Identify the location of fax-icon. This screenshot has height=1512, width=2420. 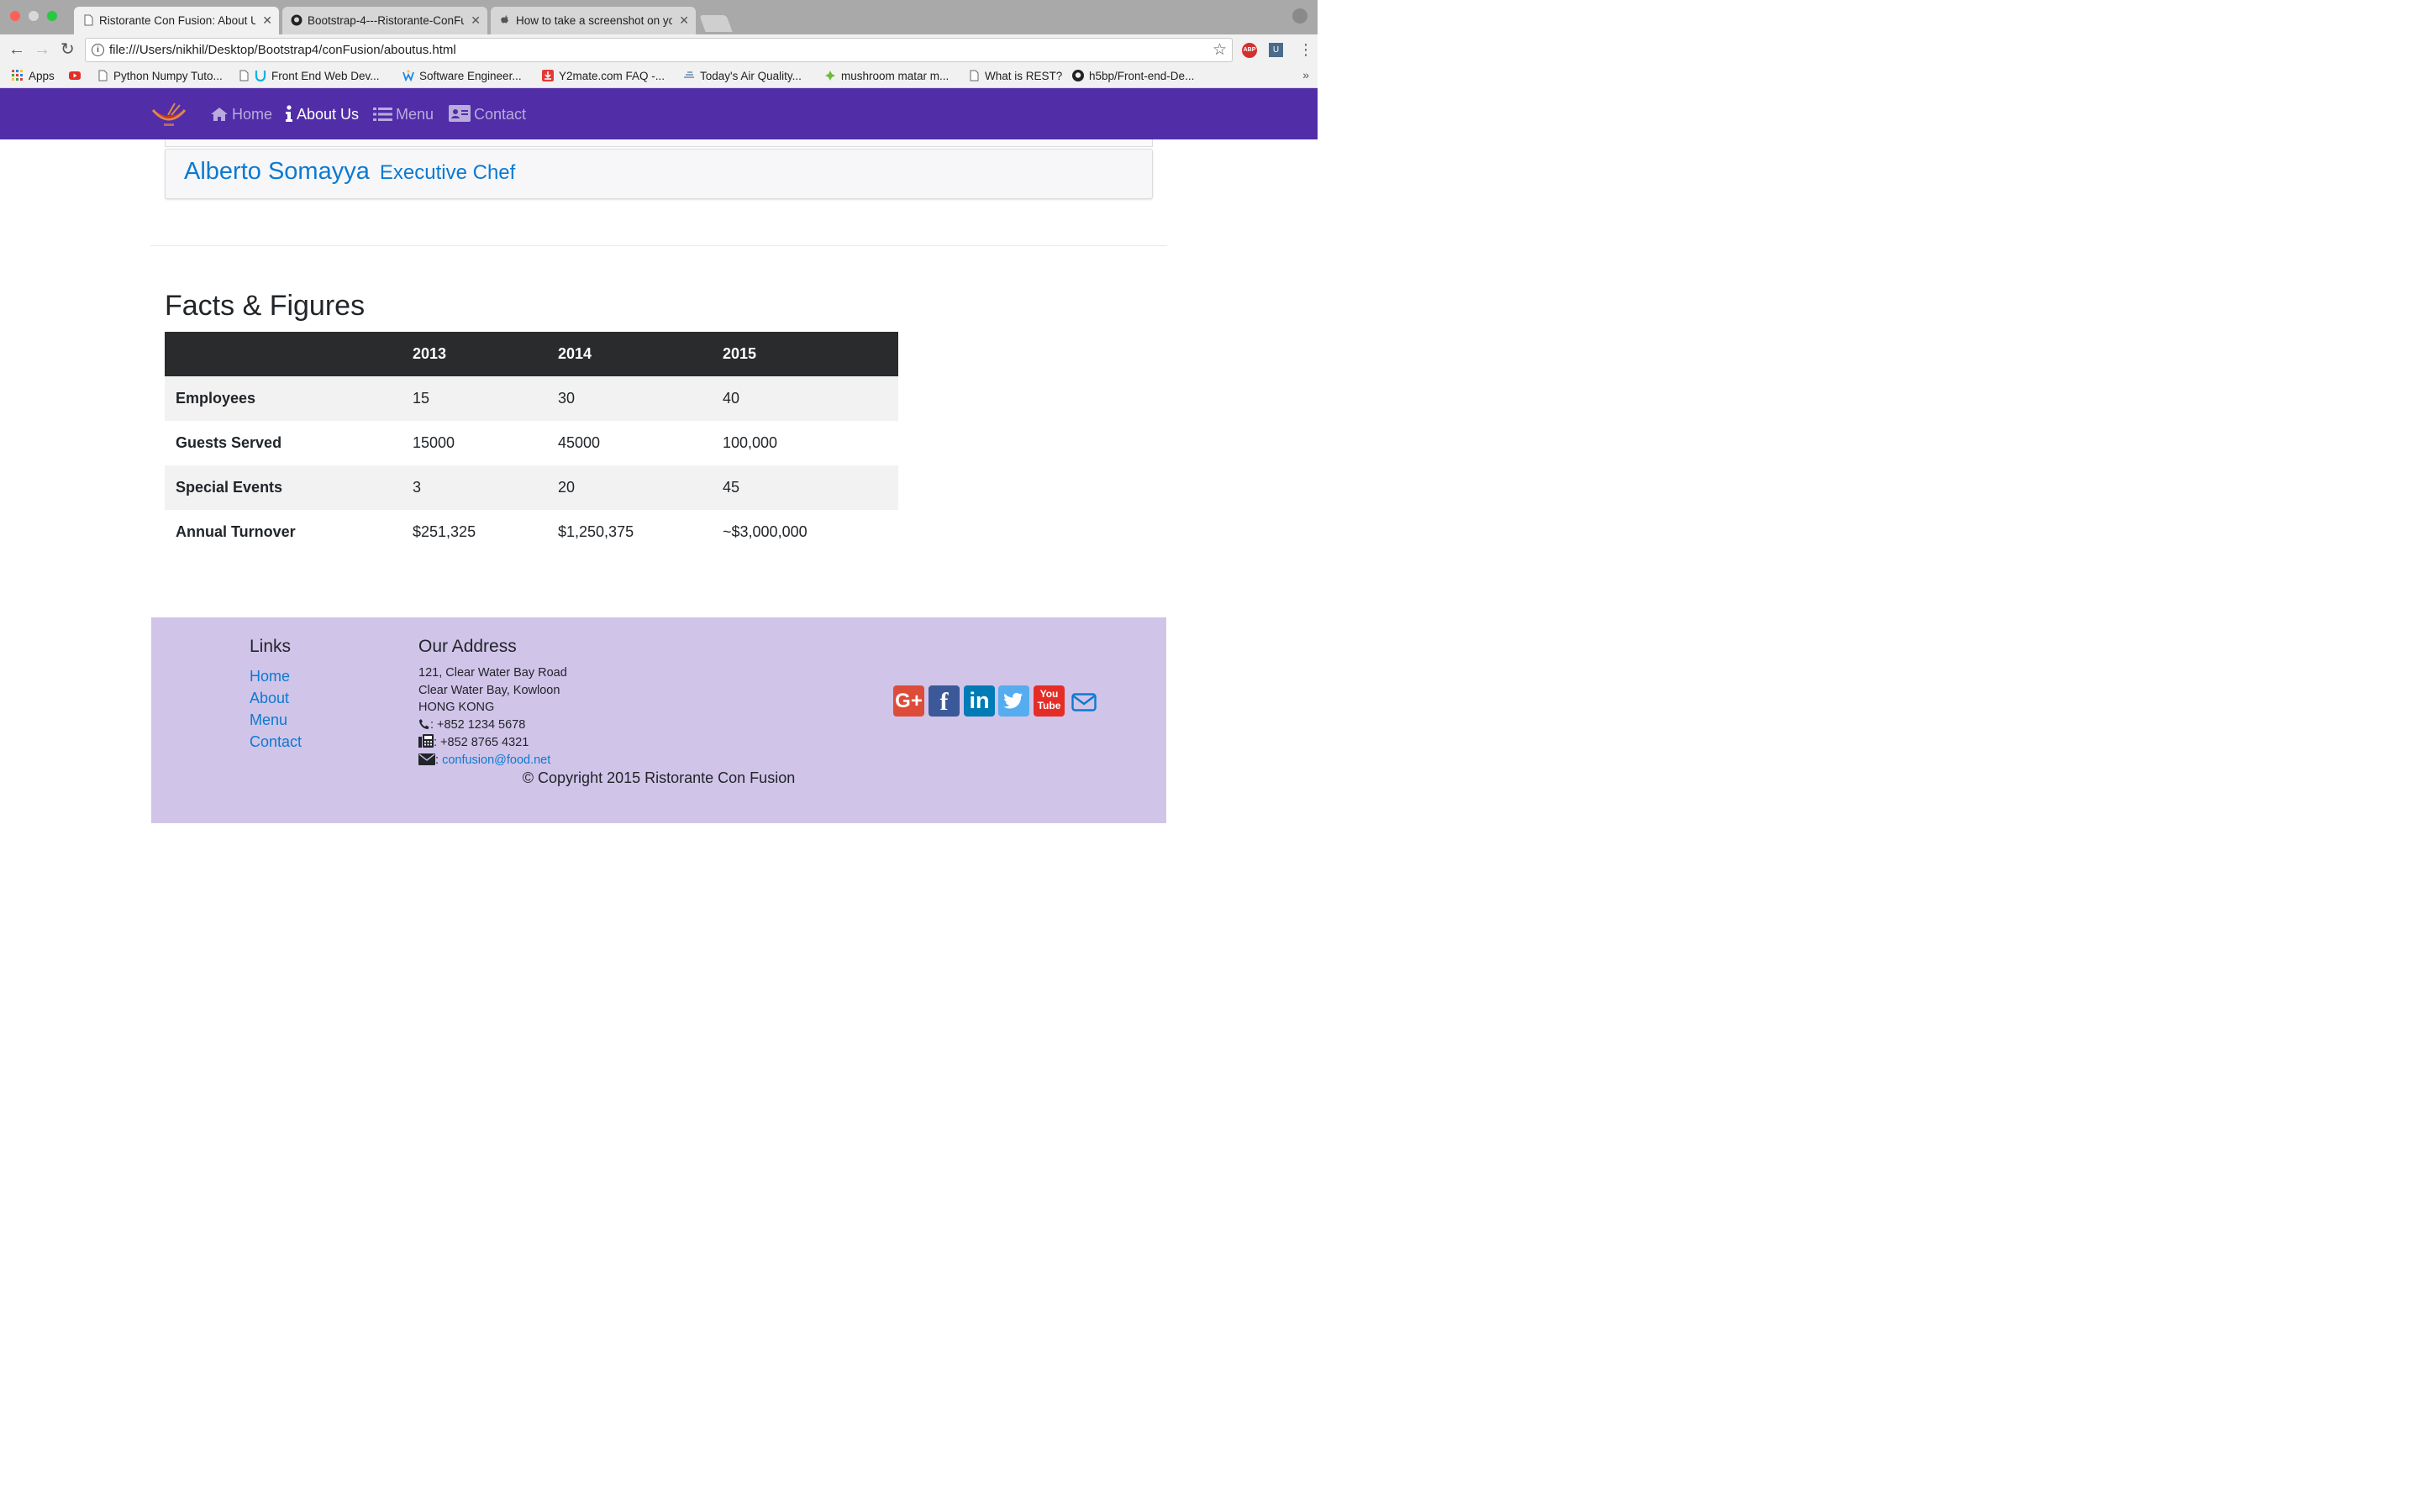
(426, 740).